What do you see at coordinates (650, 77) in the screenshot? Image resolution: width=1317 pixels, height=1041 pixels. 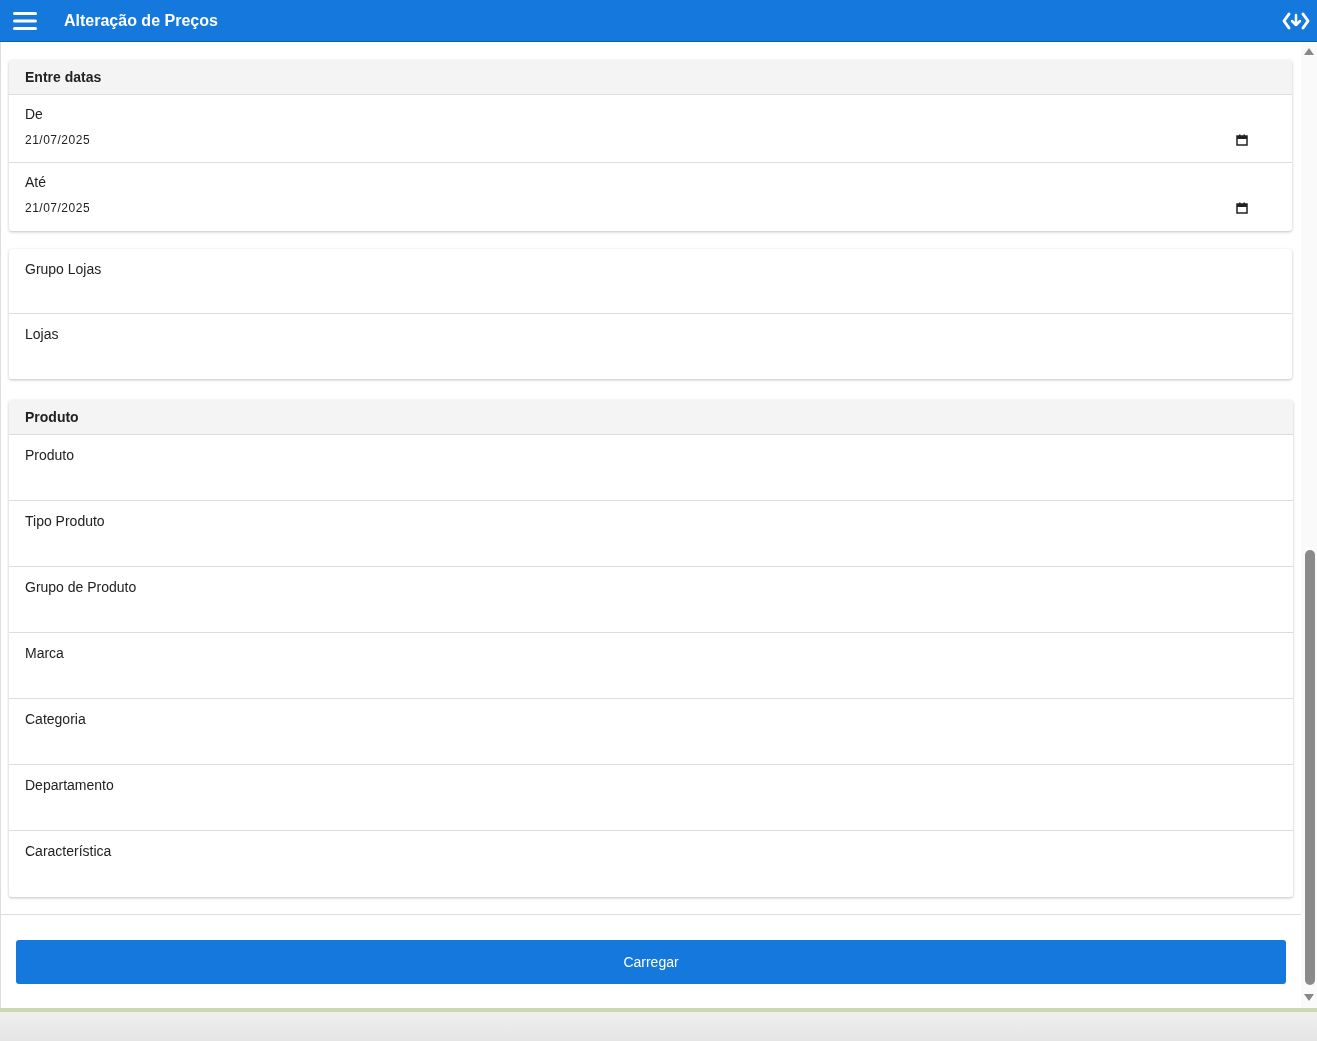 I see `section-title: Entre datas` at bounding box center [650, 77].